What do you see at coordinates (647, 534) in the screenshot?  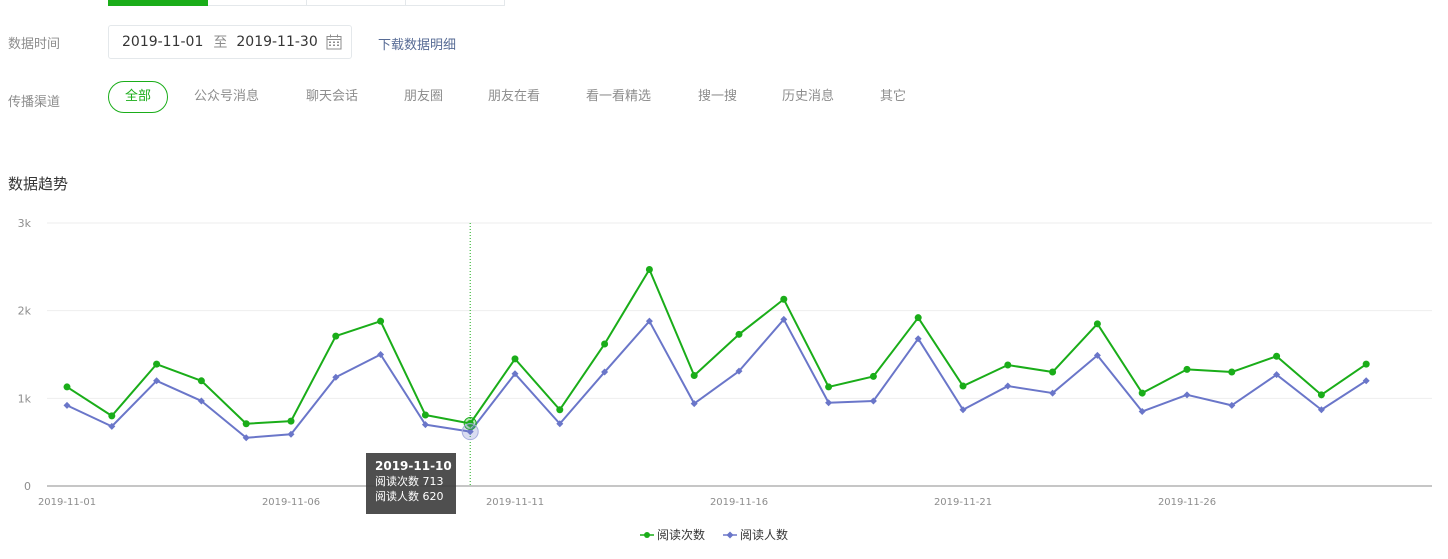 I see `legend-dot-icon` at bounding box center [647, 534].